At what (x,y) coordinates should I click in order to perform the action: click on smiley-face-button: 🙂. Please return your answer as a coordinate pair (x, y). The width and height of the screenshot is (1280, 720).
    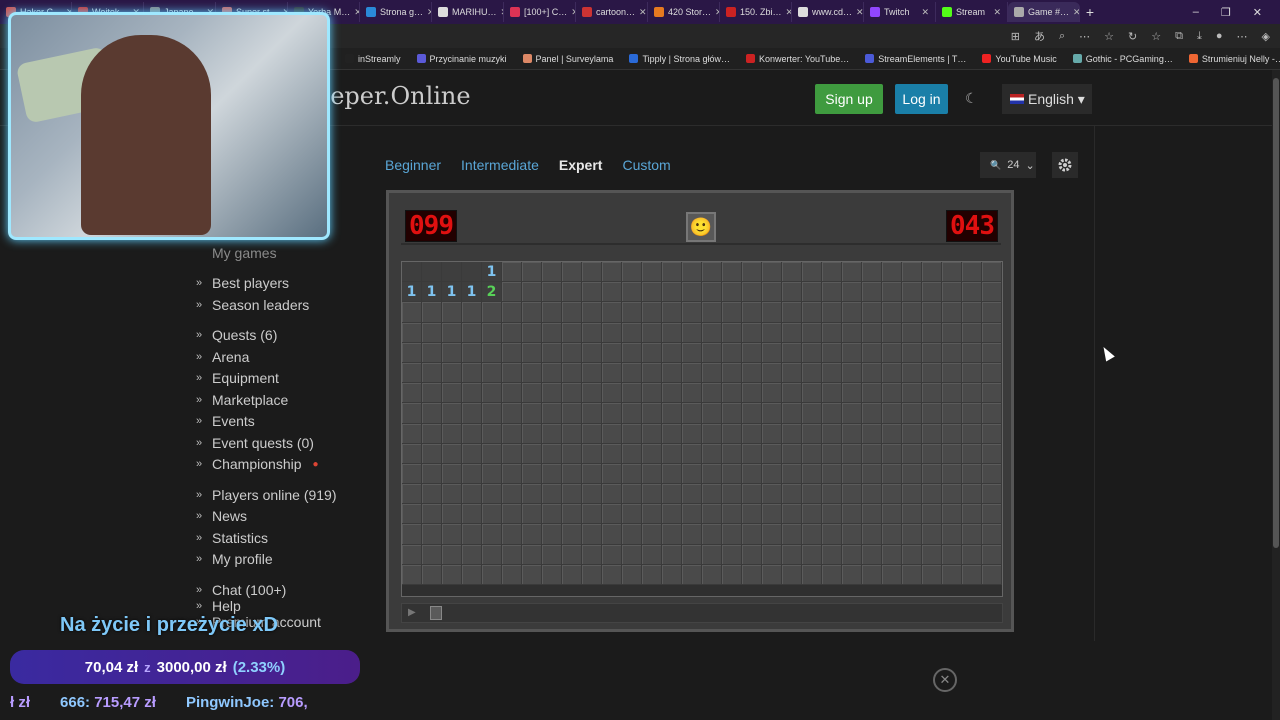
    Looking at the image, I should click on (701, 227).